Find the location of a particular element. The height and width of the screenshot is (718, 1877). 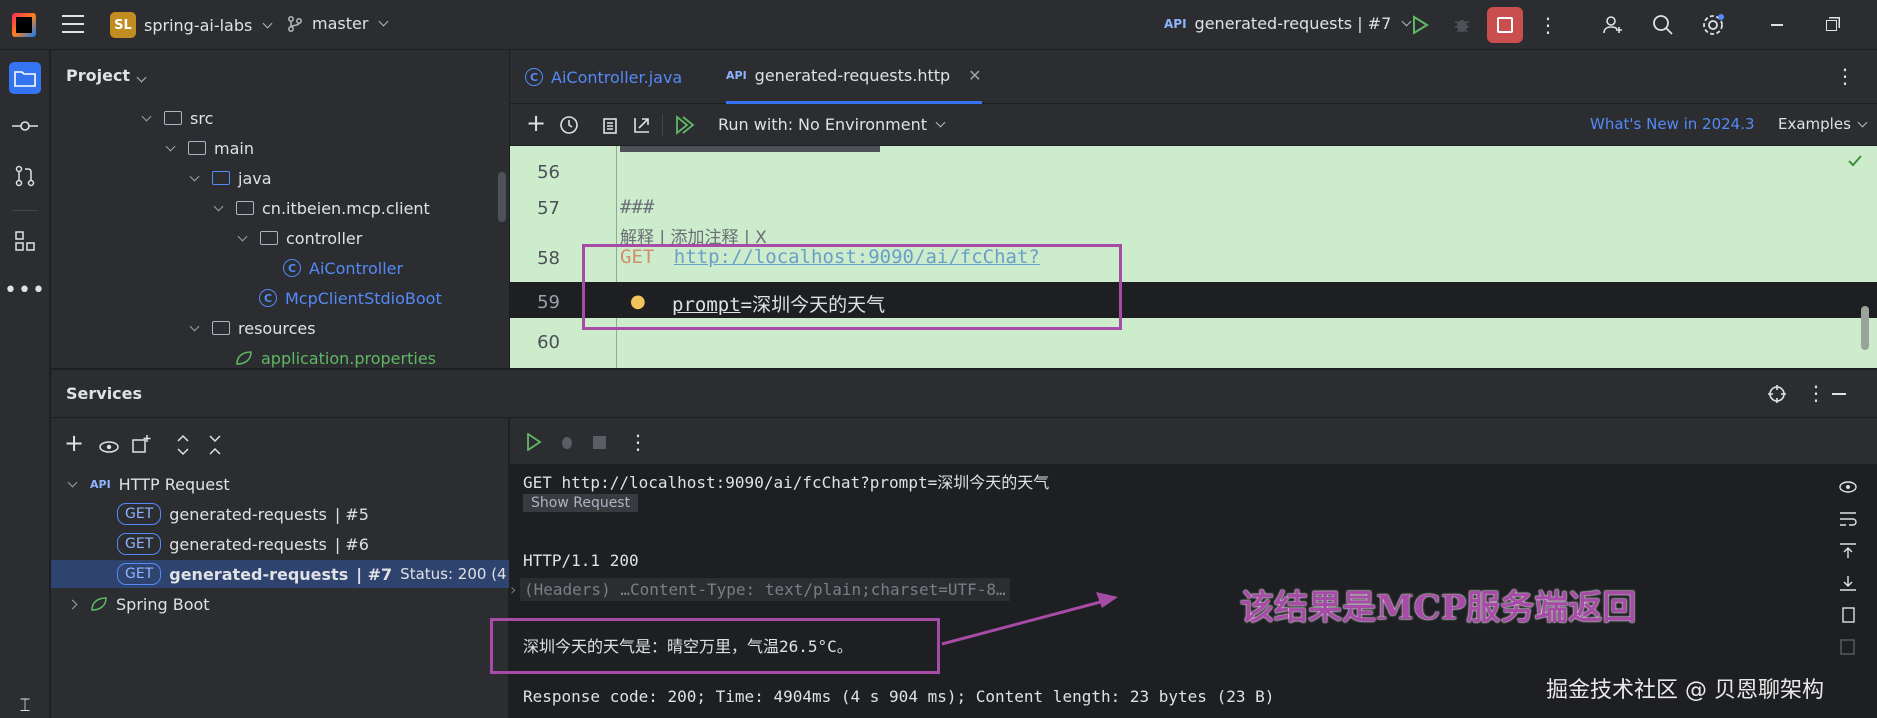

examples-dropdown: Examples is located at coordinates (1823, 124).